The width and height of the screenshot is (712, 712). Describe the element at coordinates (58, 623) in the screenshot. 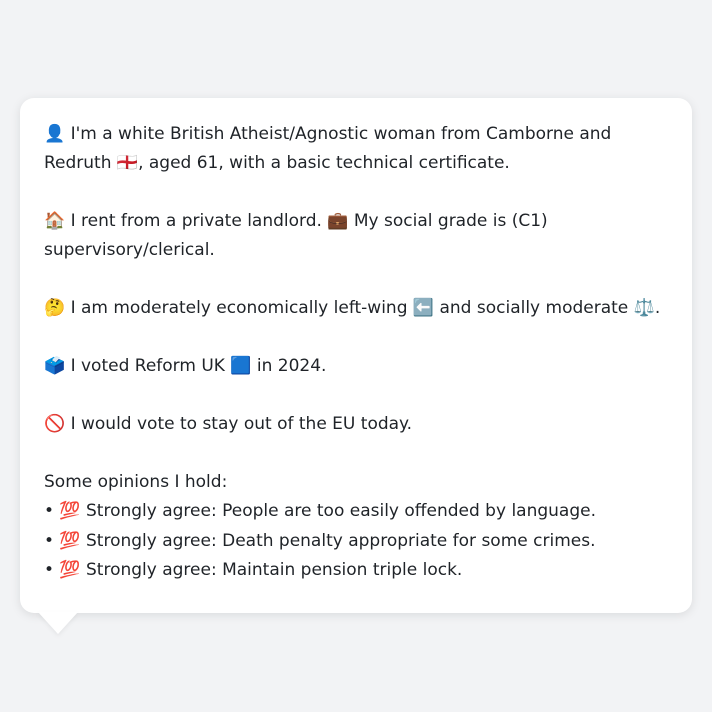

I see `bubble-tail` at that location.